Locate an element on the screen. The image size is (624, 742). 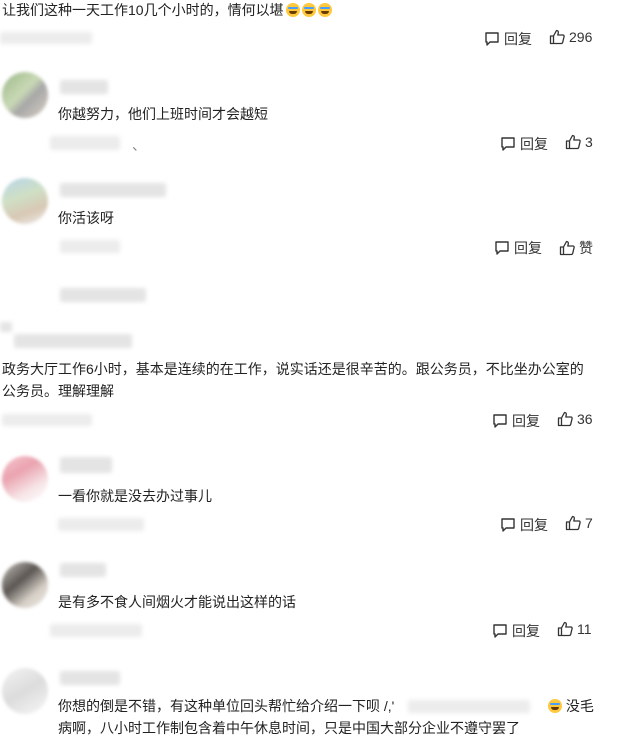
blurred-mention is located at coordinates (469, 706).